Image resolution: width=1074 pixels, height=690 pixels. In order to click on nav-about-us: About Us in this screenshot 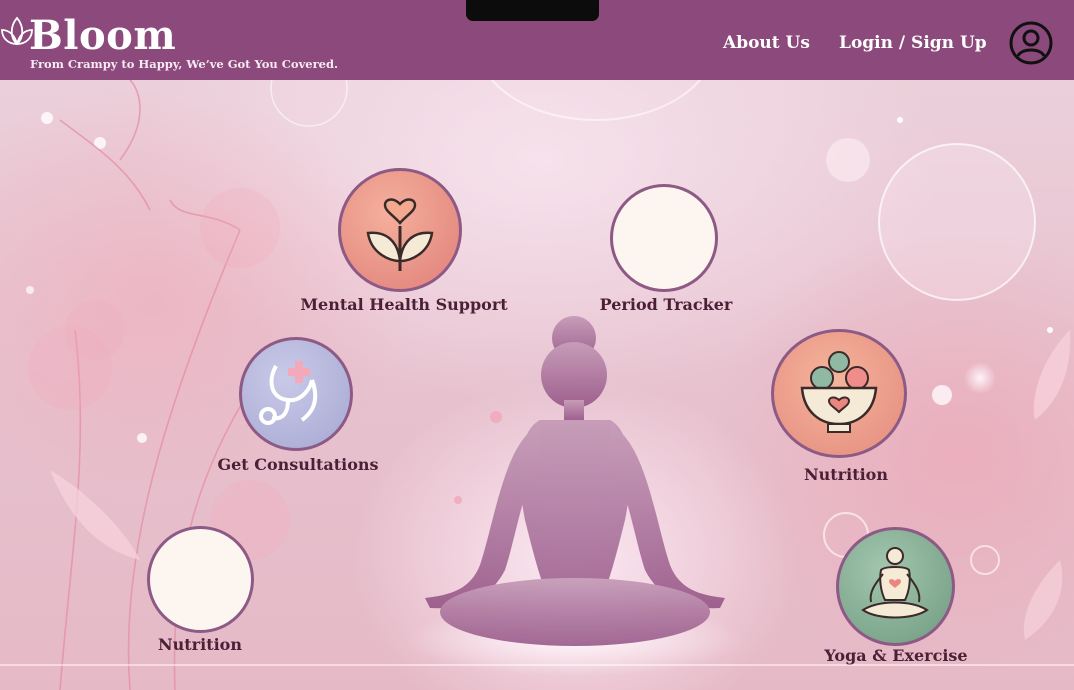, I will do `click(766, 43)`.